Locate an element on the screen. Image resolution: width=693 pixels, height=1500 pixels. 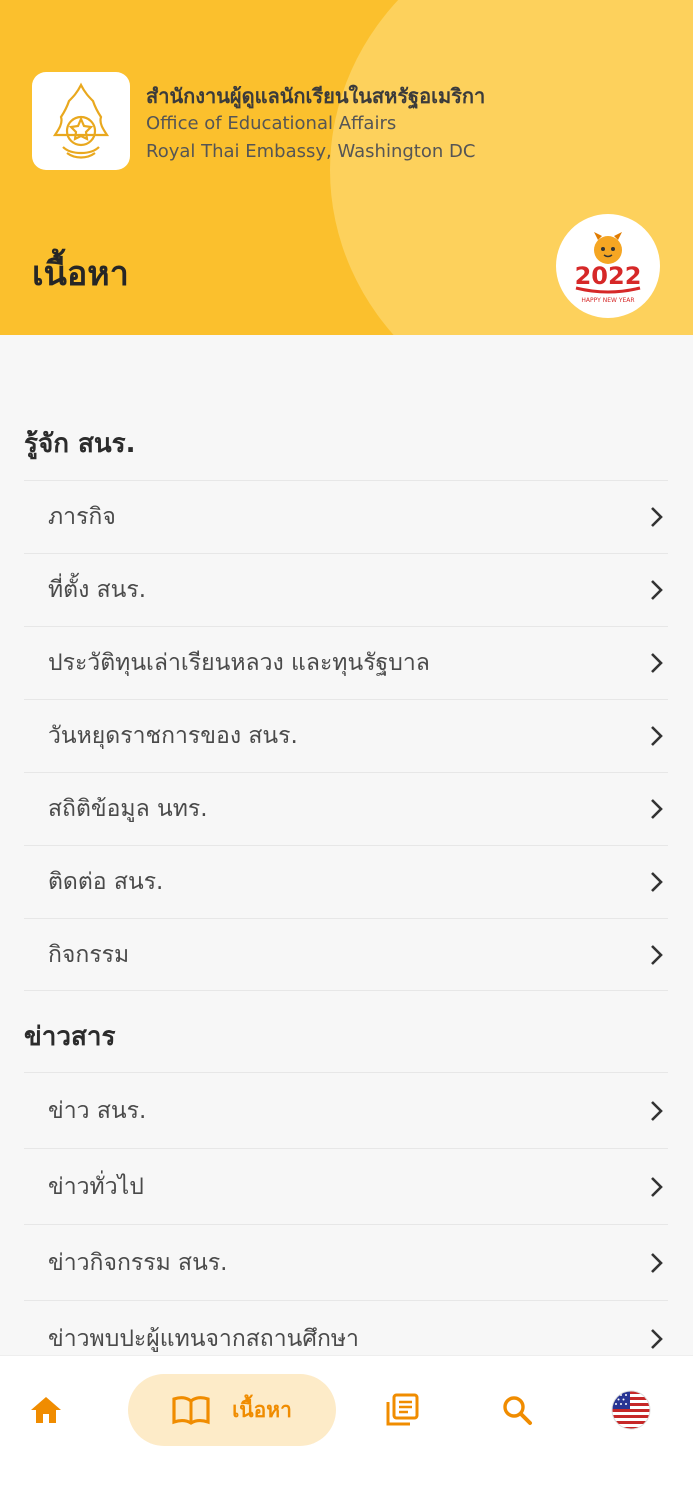
list-item-label: วันหยุดราชการของ สนร. is located at coordinates (173, 736).